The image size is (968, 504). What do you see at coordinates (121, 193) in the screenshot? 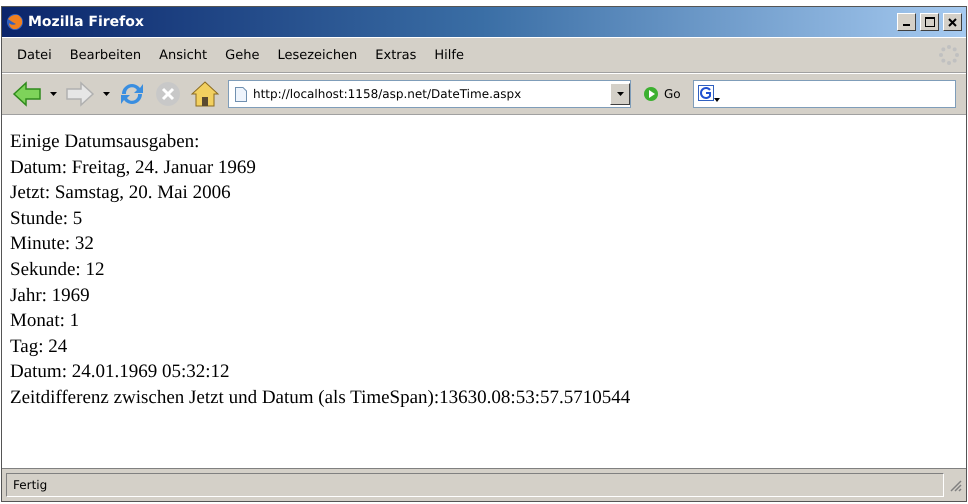
I see `text-line: Jetzt: Samstag, 20. Mai 2006` at bounding box center [121, 193].